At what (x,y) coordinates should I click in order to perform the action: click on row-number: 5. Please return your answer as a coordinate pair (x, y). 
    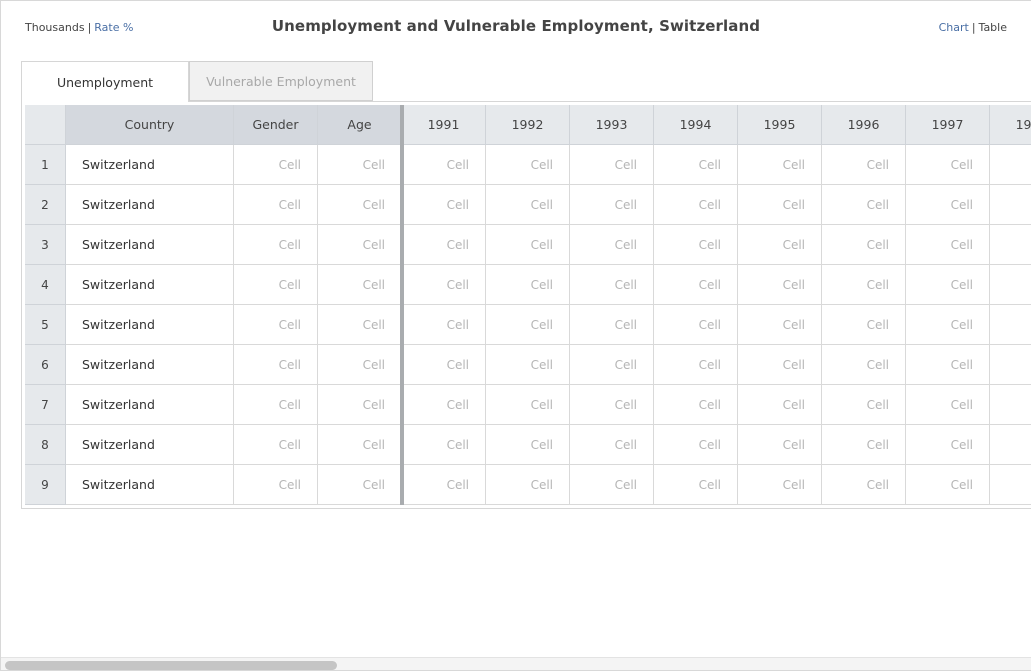
    Looking at the image, I should click on (45, 325).